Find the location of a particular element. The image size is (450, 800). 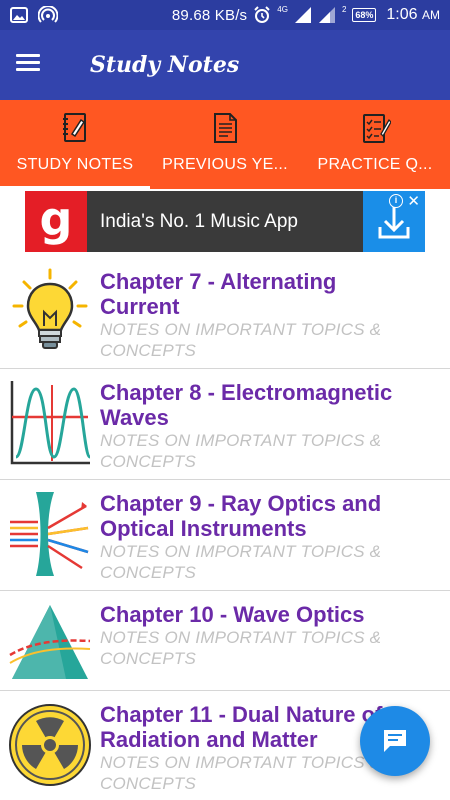

checklist-icon is located at coordinates (377, 128).